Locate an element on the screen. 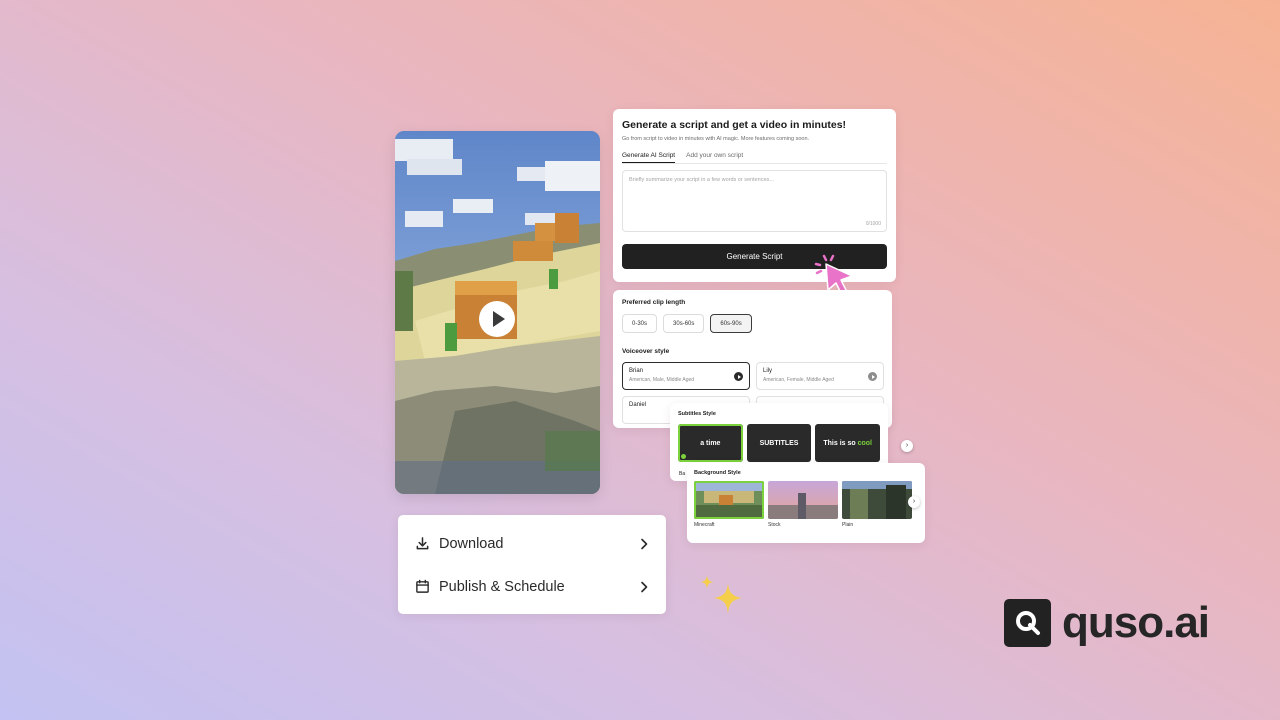  brand-name: quso.ai is located at coordinates (1136, 622).